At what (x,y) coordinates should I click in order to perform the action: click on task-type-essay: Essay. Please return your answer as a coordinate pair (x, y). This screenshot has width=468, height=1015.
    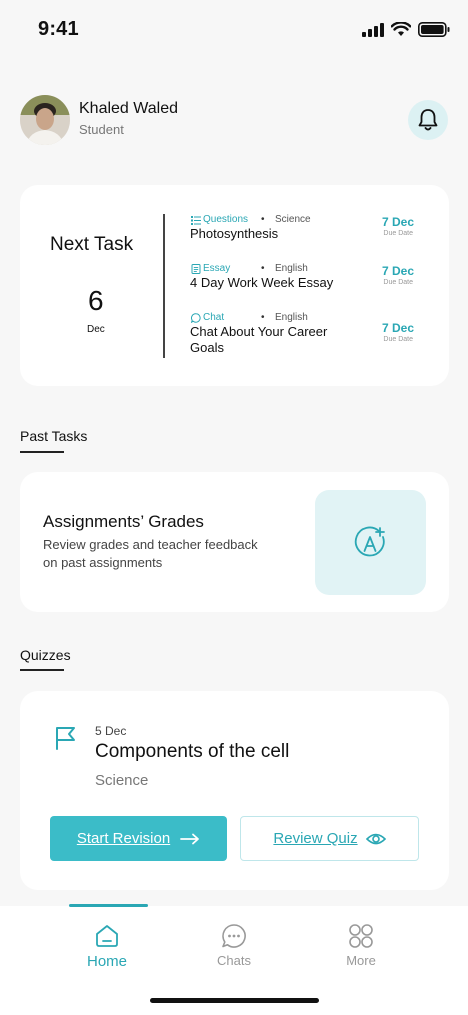
    Looking at the image, I should click on (210, 268).